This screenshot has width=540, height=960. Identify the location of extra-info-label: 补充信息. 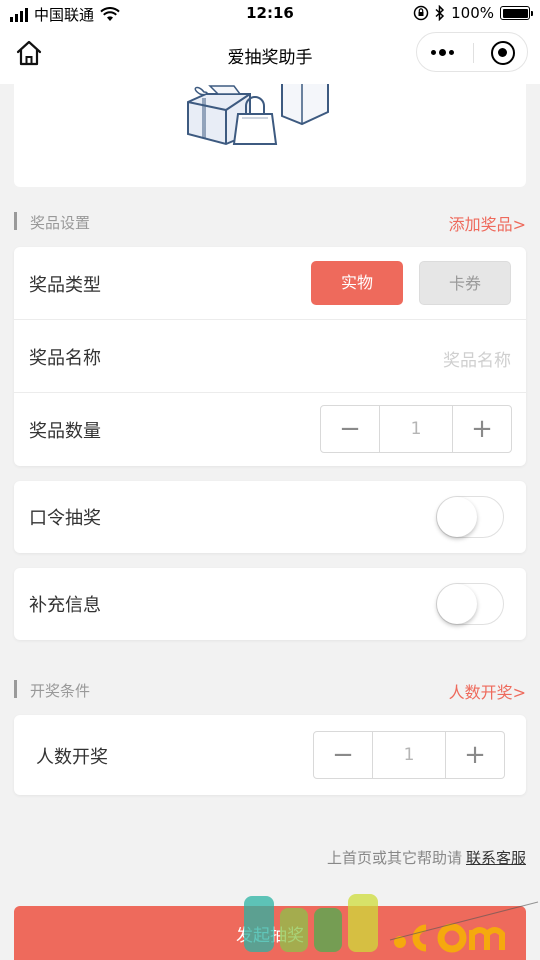
(65, 605).